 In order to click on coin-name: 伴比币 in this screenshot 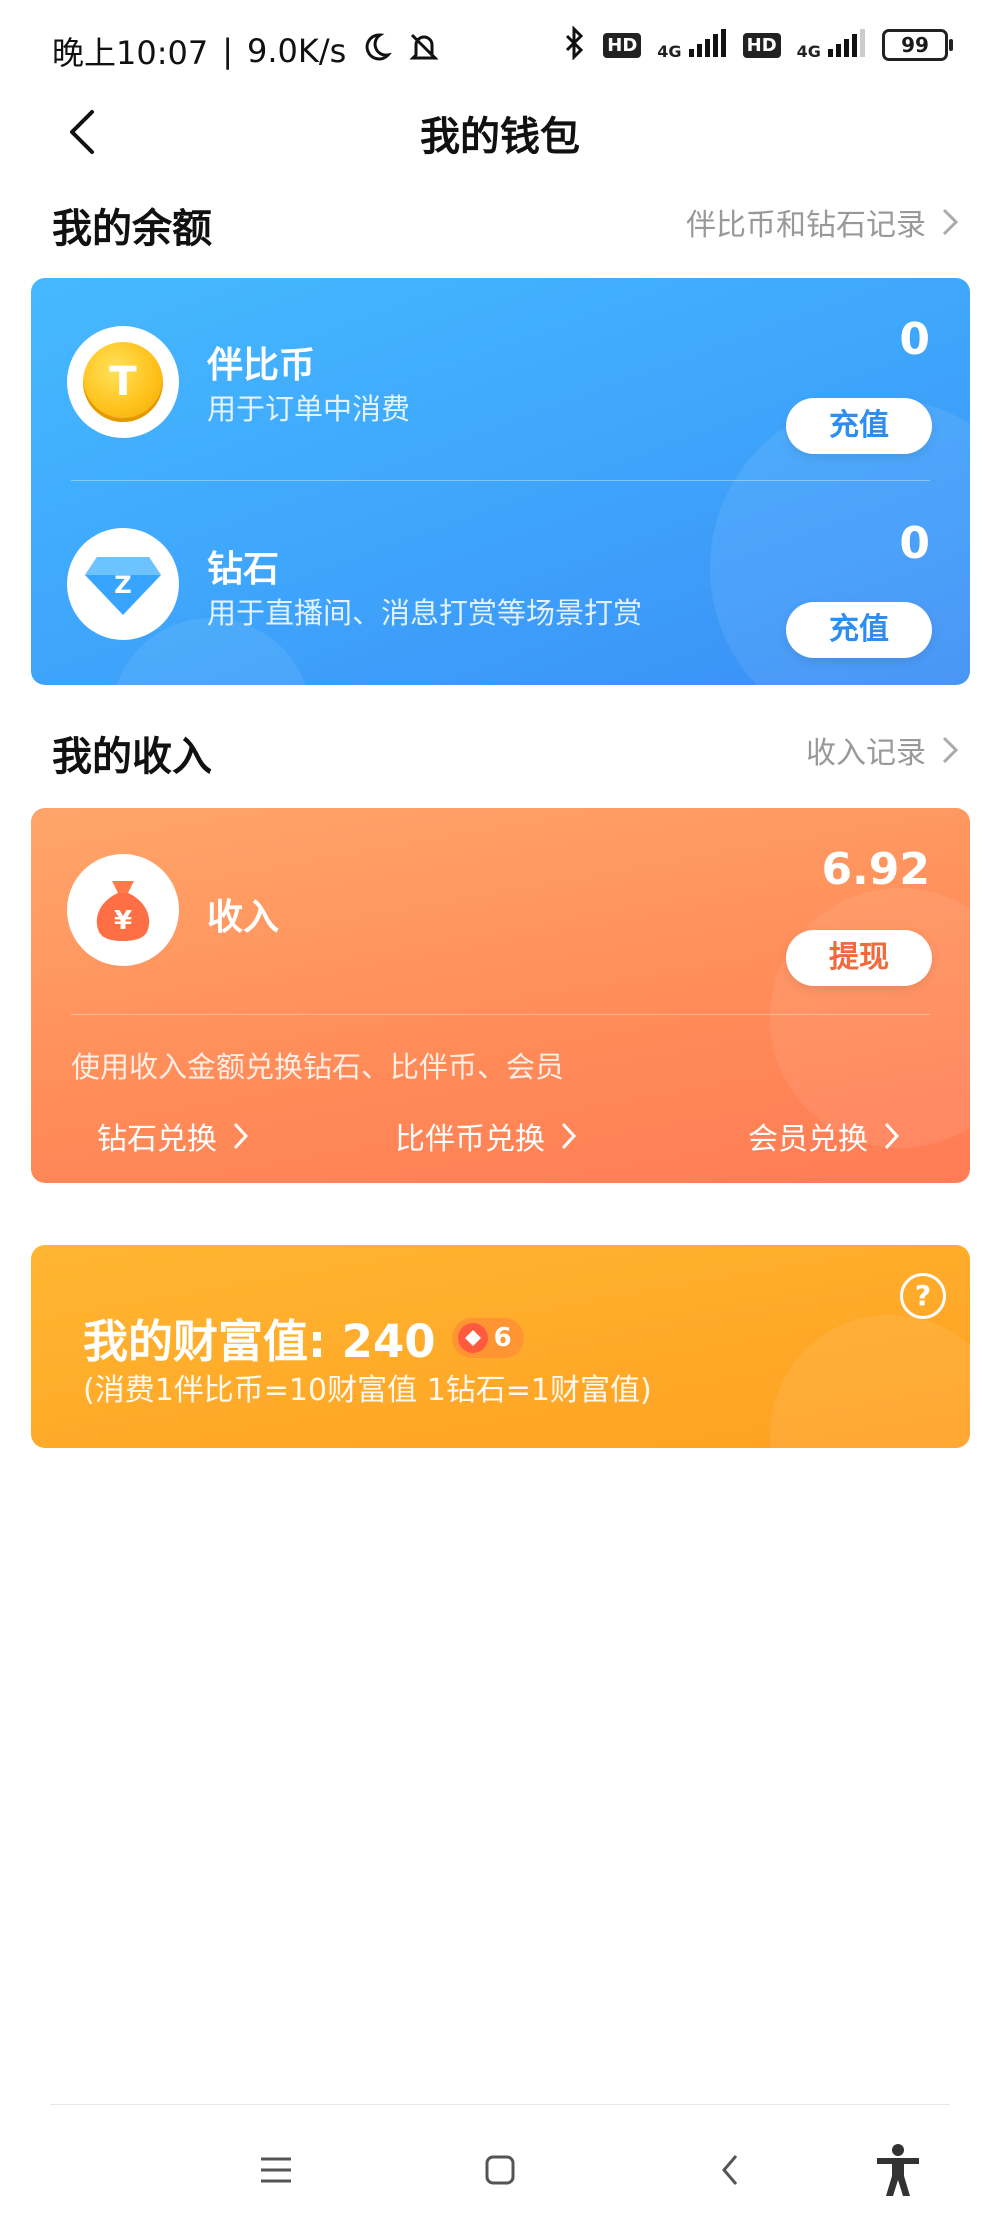, I will do `click(261, 365)`.